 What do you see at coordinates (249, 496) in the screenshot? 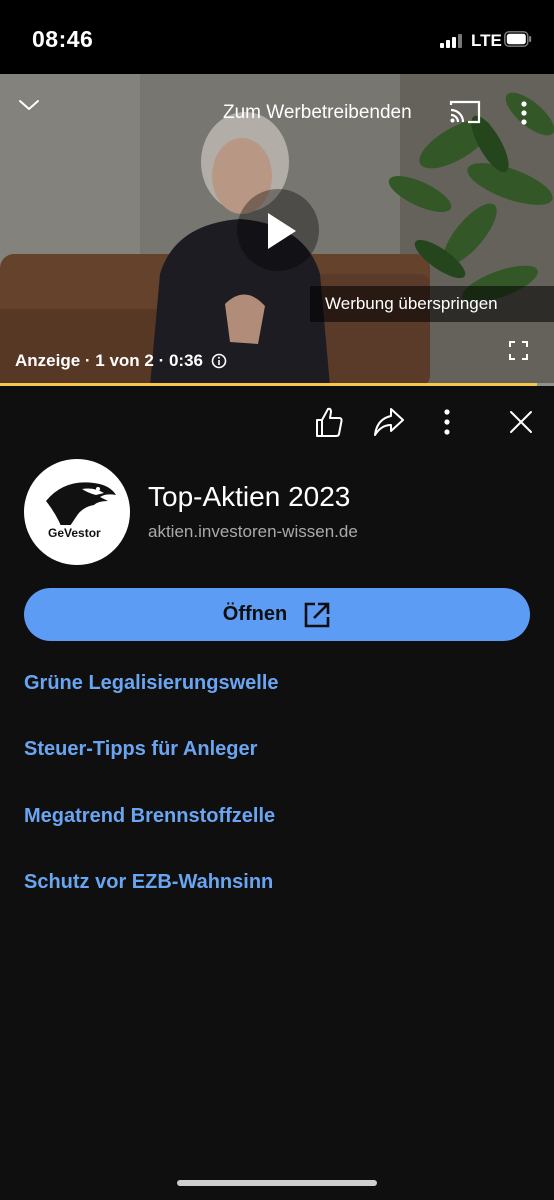
I see `ad-title: Top-Aktien 2023` at bounding box center [249, 496].